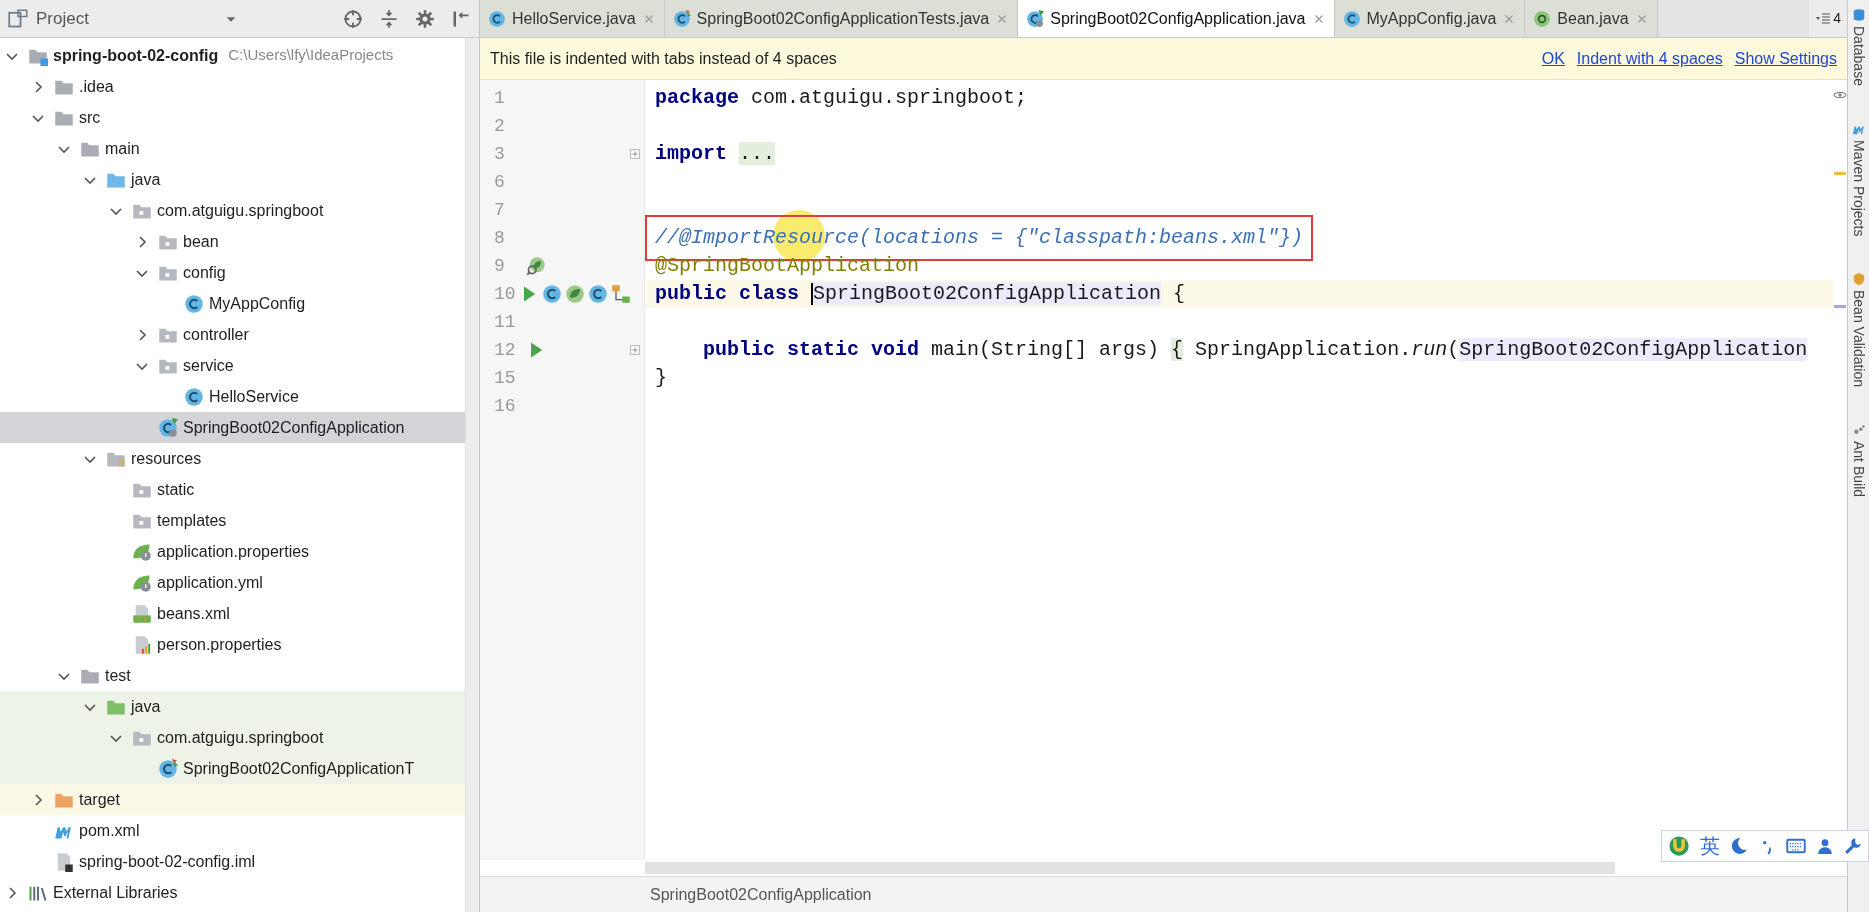  What do you see at coordinates (232, 861) in the screenshot?
I see `tree-item: spring-boot-02-config.iml` at bounding box center [232, 861].